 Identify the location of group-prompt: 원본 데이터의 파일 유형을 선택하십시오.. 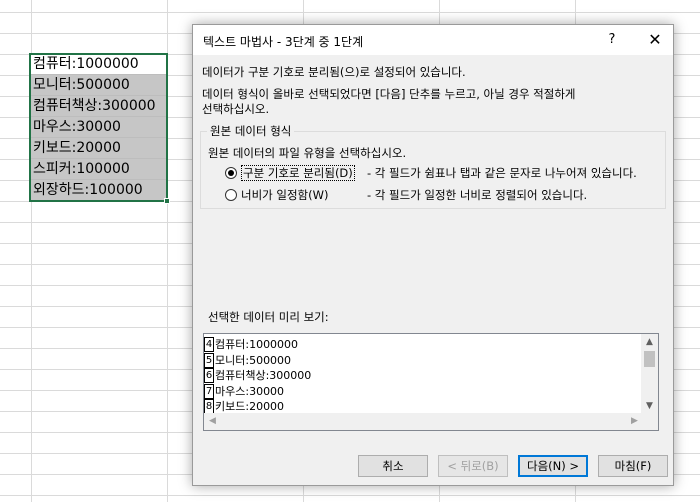
(307, 153).